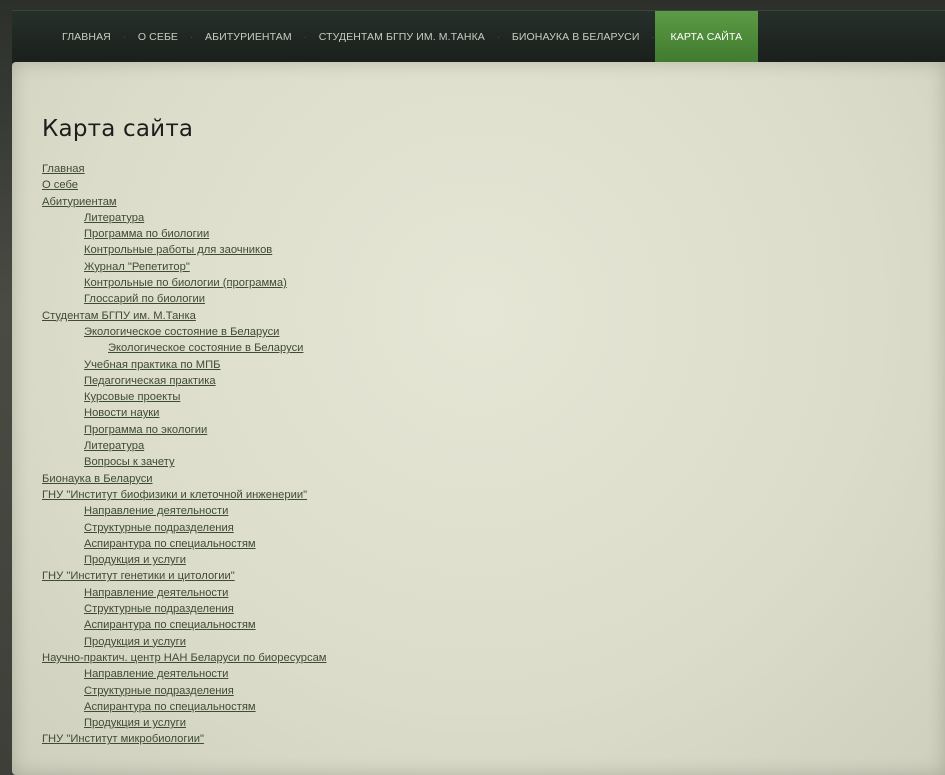 This screenshot has height=775, width=945. What do you see at coordinates (60, 185) in the screenshot?
I see `sitemap-link: О себе` at bounding box center [60, 185].